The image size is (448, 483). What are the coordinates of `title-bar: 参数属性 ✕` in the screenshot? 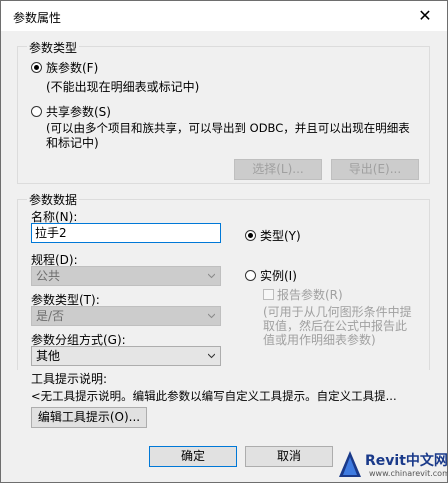 It's located at (224, 16).